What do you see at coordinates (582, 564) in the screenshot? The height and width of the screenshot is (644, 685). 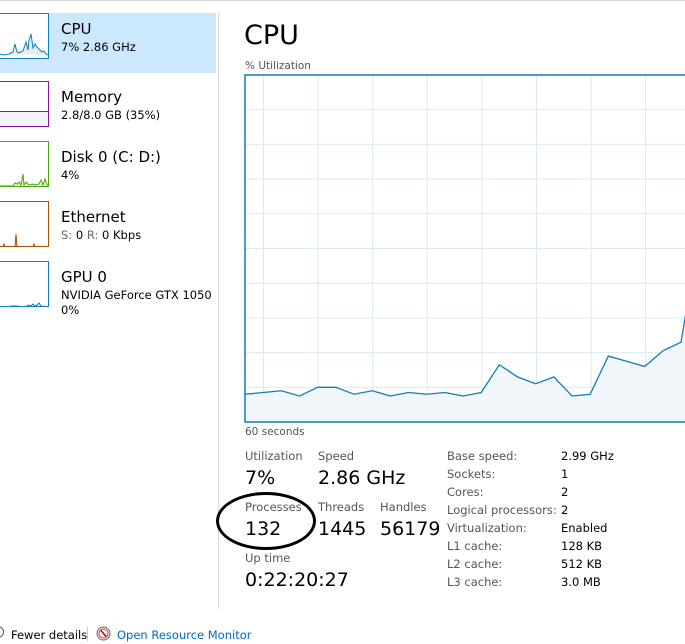 I see `spec-value: 512 KB` at bounding box center [582, 564].